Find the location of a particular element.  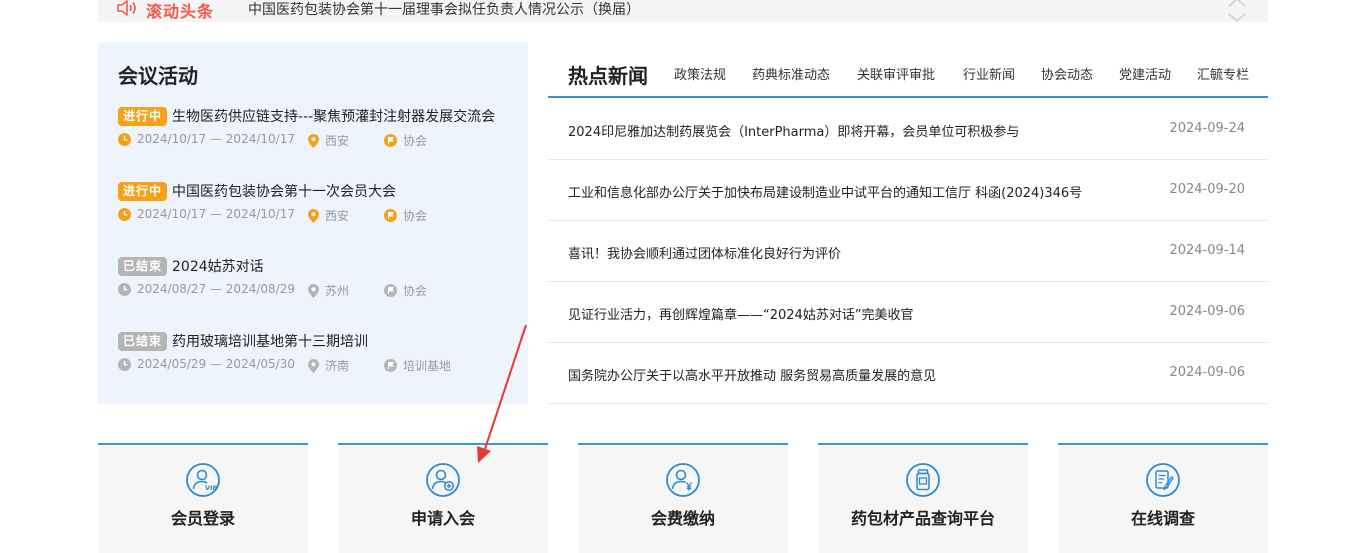

meetings-title: 会议活动 is located at coordinates (158, 76).